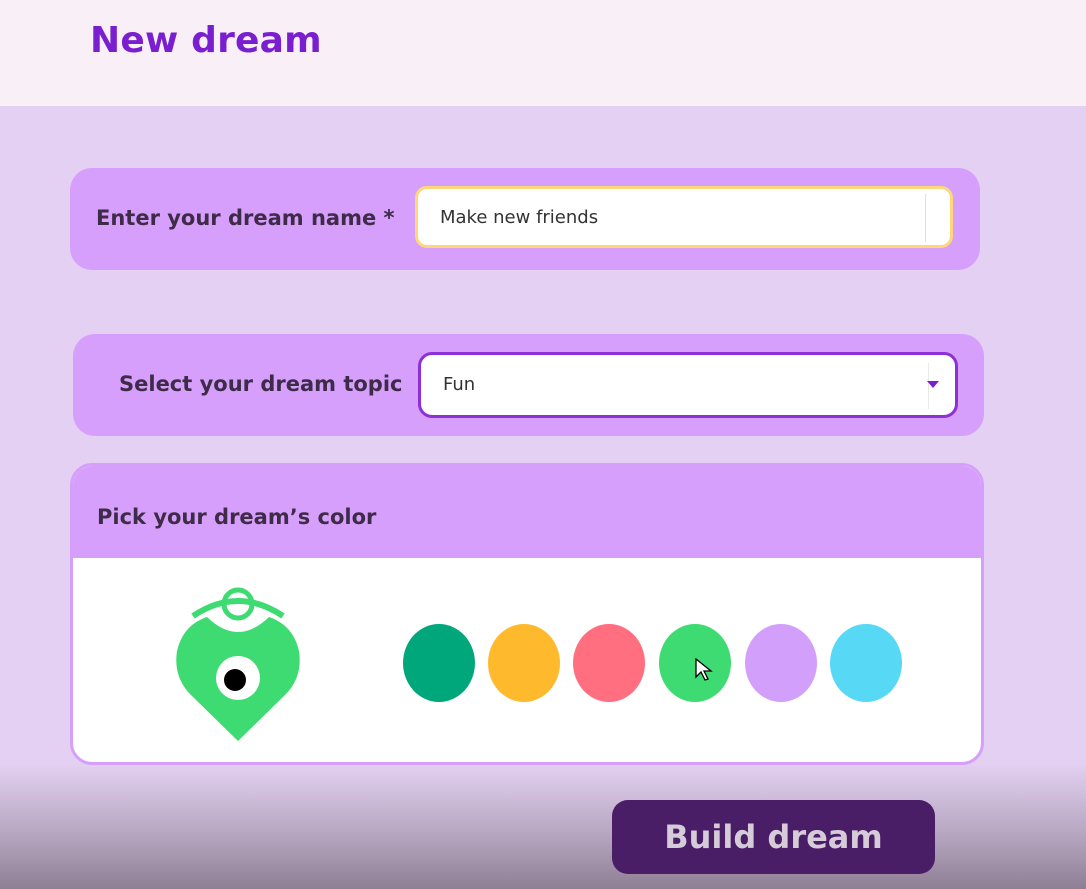  Describe the element at coordinates (781, 663) in the screenshot. I see `color-swatch-lavender` at that location.